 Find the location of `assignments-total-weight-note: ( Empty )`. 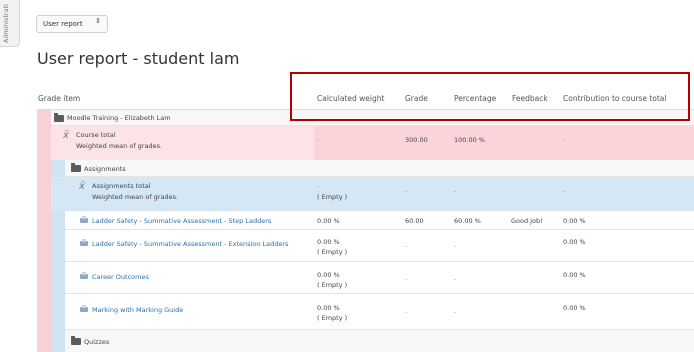

assignments-total-weight-note: ( Empty ) is located at coordinates (332, 197).